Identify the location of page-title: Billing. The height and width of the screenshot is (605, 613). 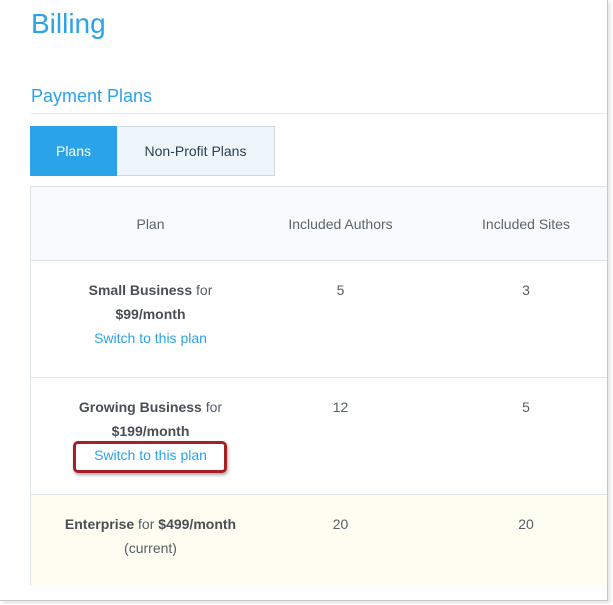
(68, 23).